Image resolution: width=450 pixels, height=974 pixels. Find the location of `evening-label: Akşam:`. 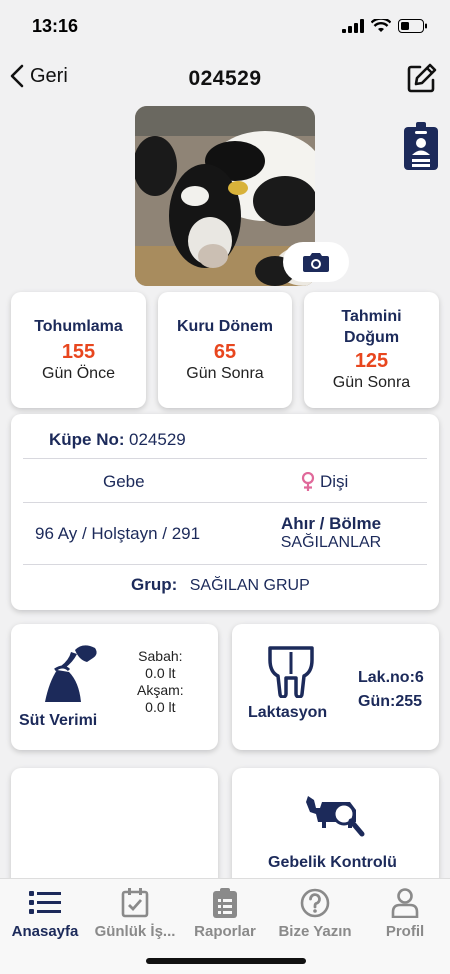

evening-label: Akşam: is located at coordinates (160, 690).